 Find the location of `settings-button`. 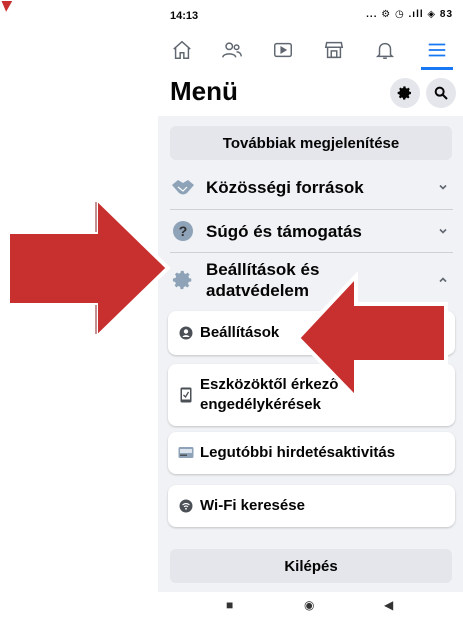

settings-button is located at coordinates (405, 93).